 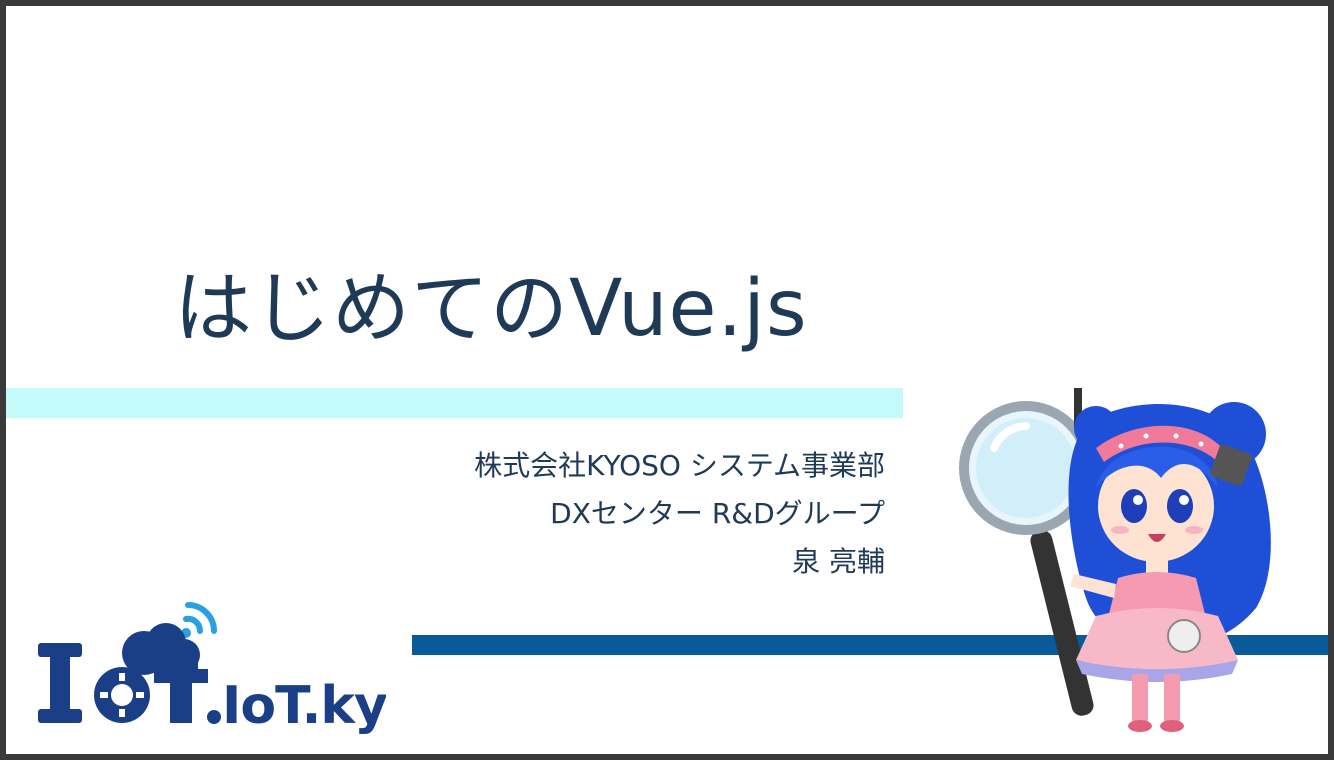 What do you see at coordinates (454, 403) in the screenshot?
I see `accent-band-light` at bounding box center [454, 403].